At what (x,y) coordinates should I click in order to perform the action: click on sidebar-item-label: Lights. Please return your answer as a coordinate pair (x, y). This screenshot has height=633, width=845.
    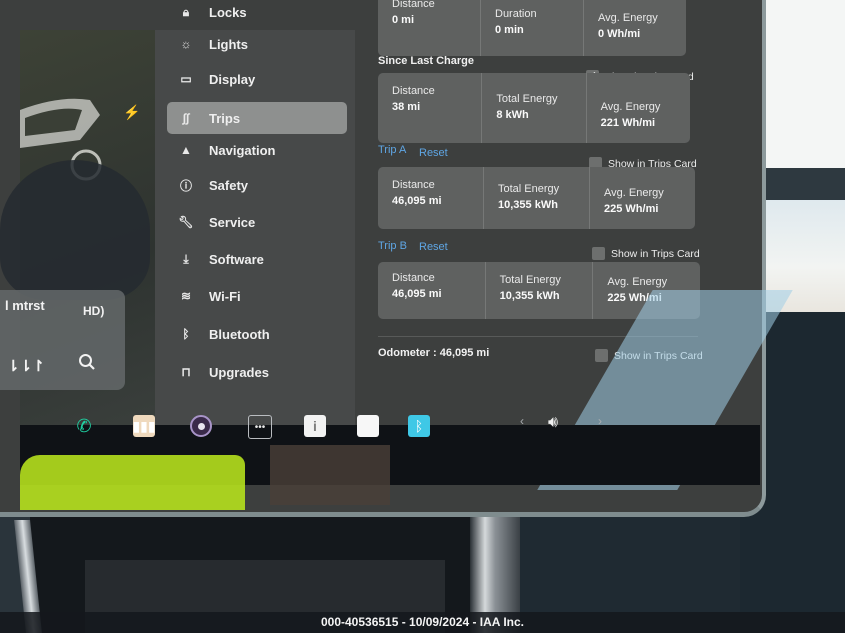
    Looking at the image, I should click on (228, 44).